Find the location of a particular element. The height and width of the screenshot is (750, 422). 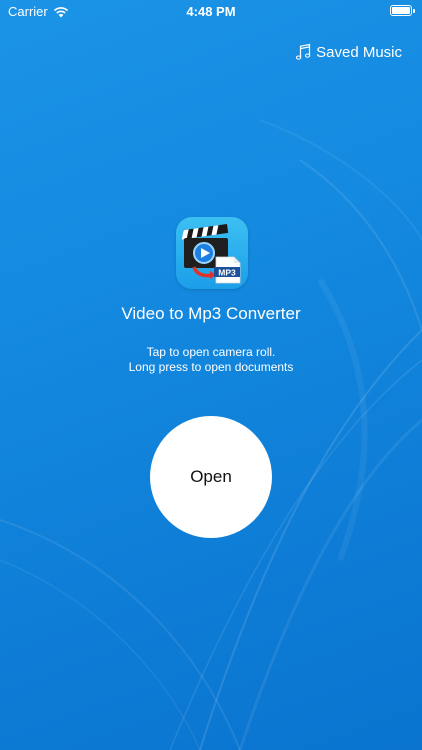

hint-line-documents: Long press to open documents is located at coordinates (211, 367).